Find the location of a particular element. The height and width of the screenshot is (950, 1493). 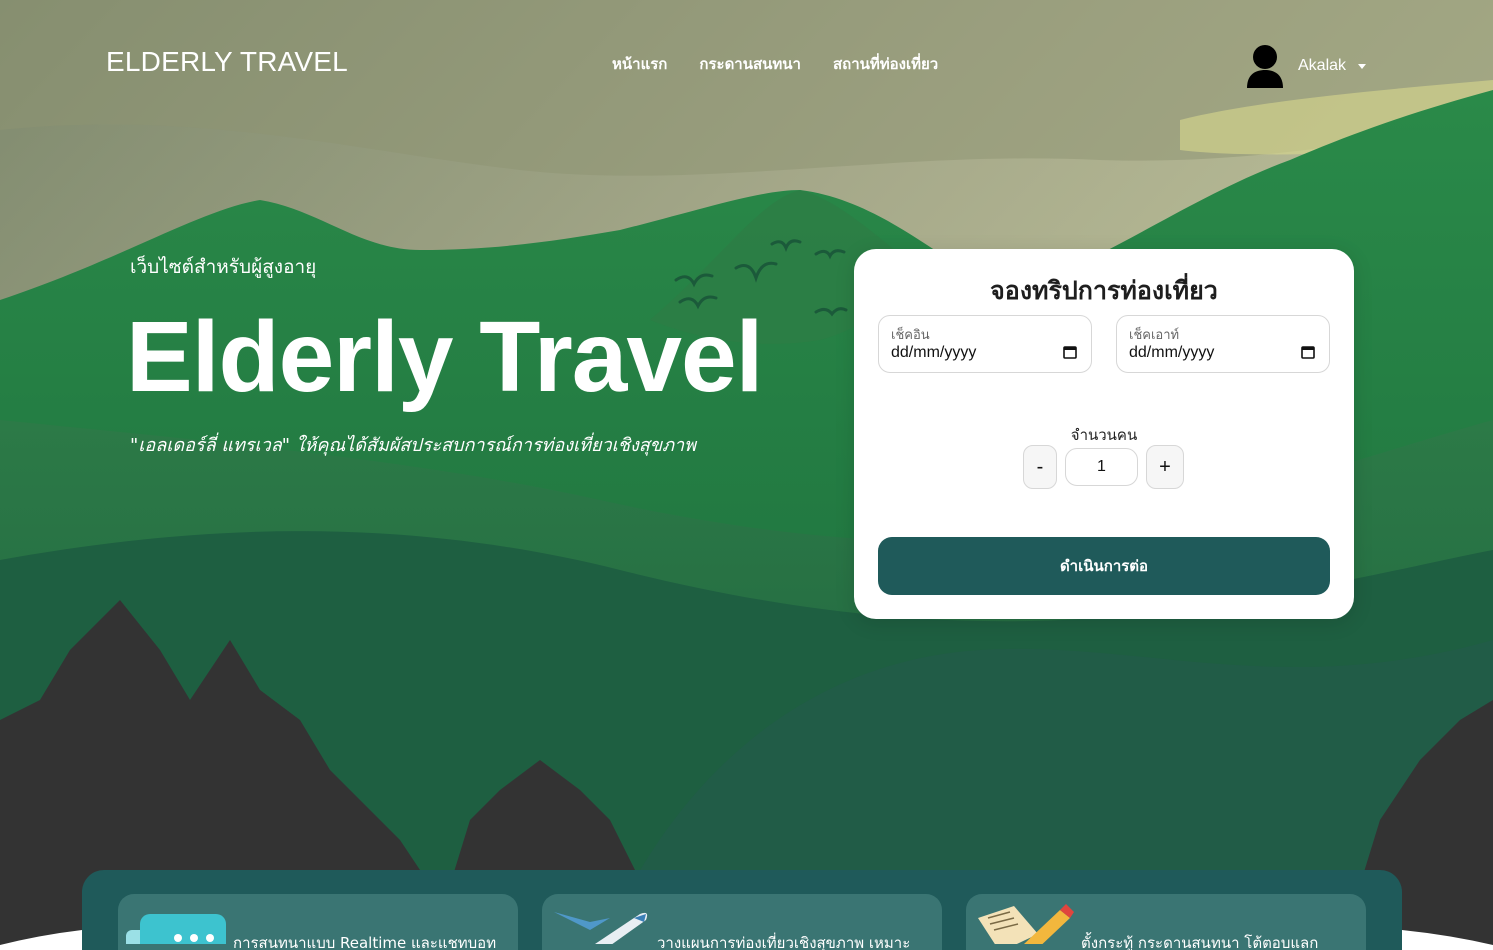

feature-text-plan: วางแผนการท่องเที่ยวเชิงสุขภาพ เหมาะ is located at coordinates (784, 942).